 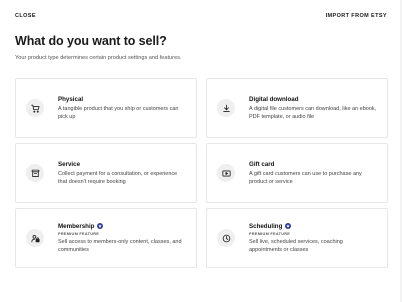 What do you see at coordinates (122, 226) in the screenshot?
I see `card-title-row: Membership` at bounding box center [122, 226].